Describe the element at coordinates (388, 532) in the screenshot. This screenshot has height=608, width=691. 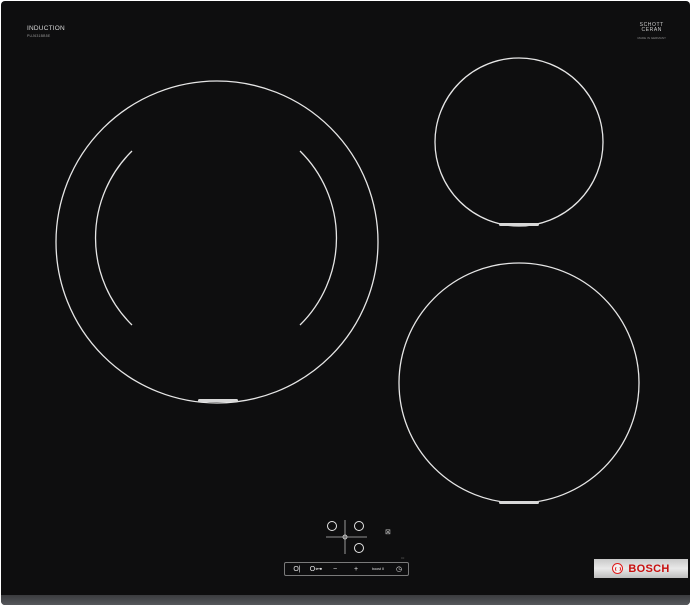
I see `lock-icon: ⊠` at that location.